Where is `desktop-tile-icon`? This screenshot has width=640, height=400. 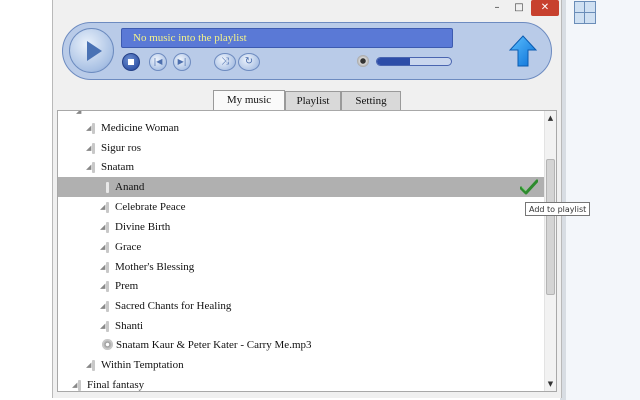 desktop-tile-icon is located at coordinates (590, 18).